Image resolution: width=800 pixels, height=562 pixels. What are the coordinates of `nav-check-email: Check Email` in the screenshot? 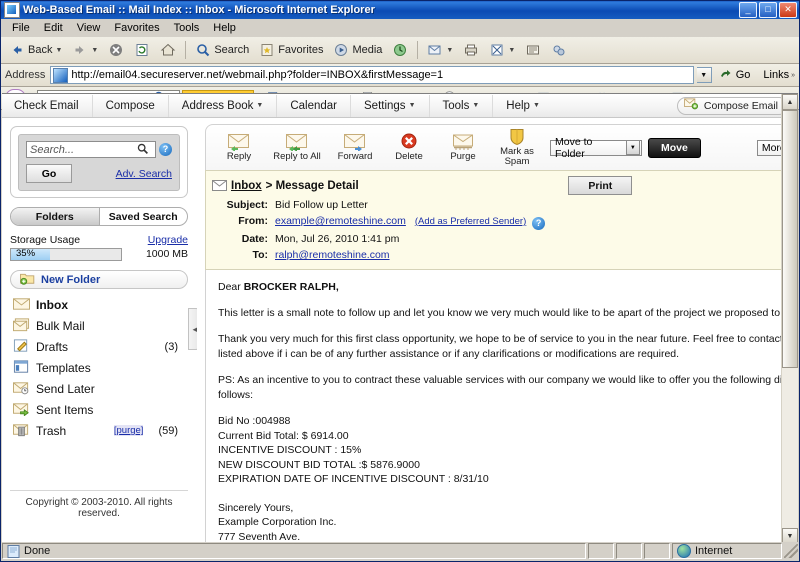 It's located at (50, 105).